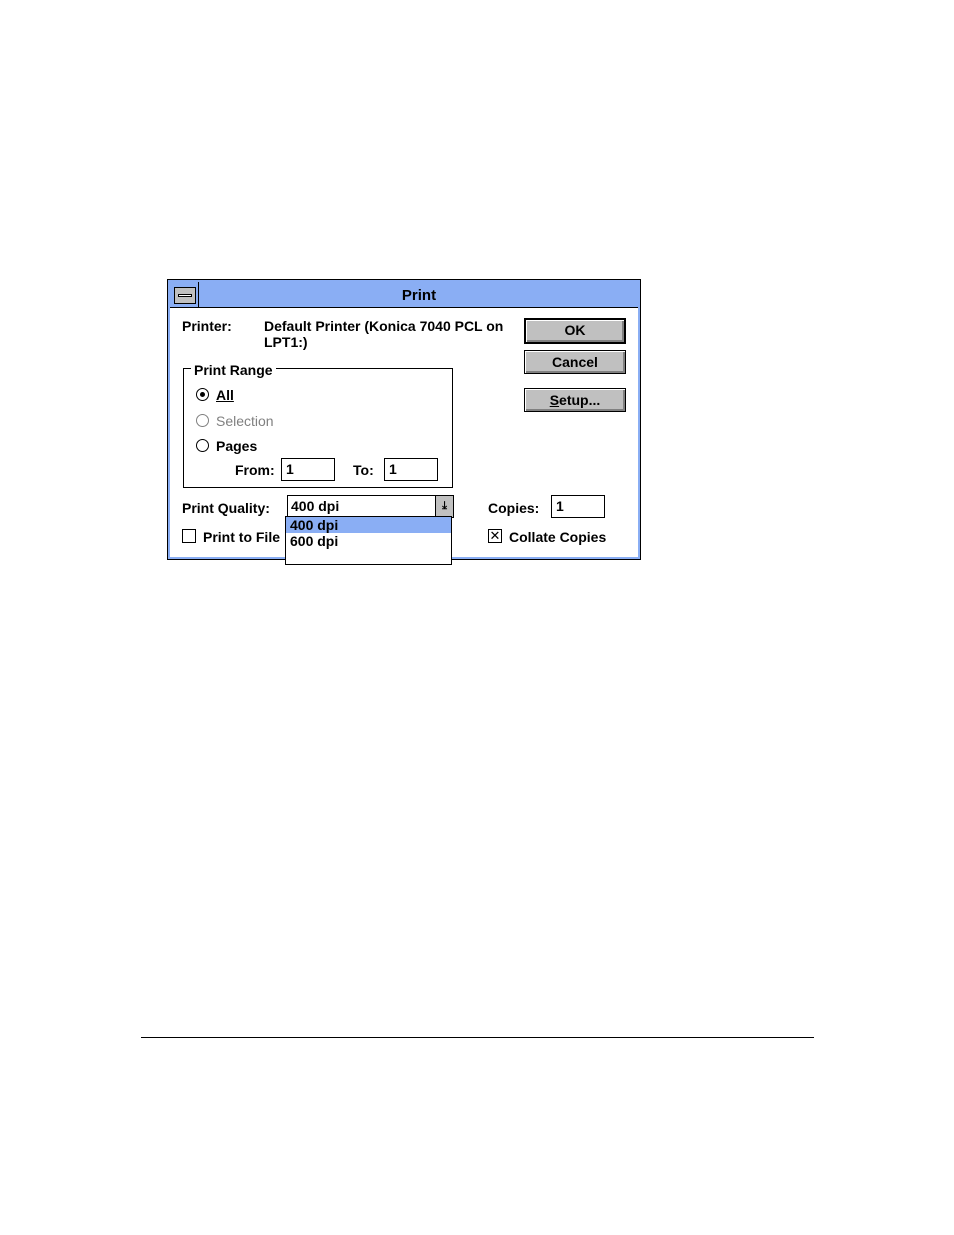 This screenshot has width=954, height=1235. Describe the element at coordinates (245, 421) in the screenshot. I see `radio-selection-label: Selection` at that location.